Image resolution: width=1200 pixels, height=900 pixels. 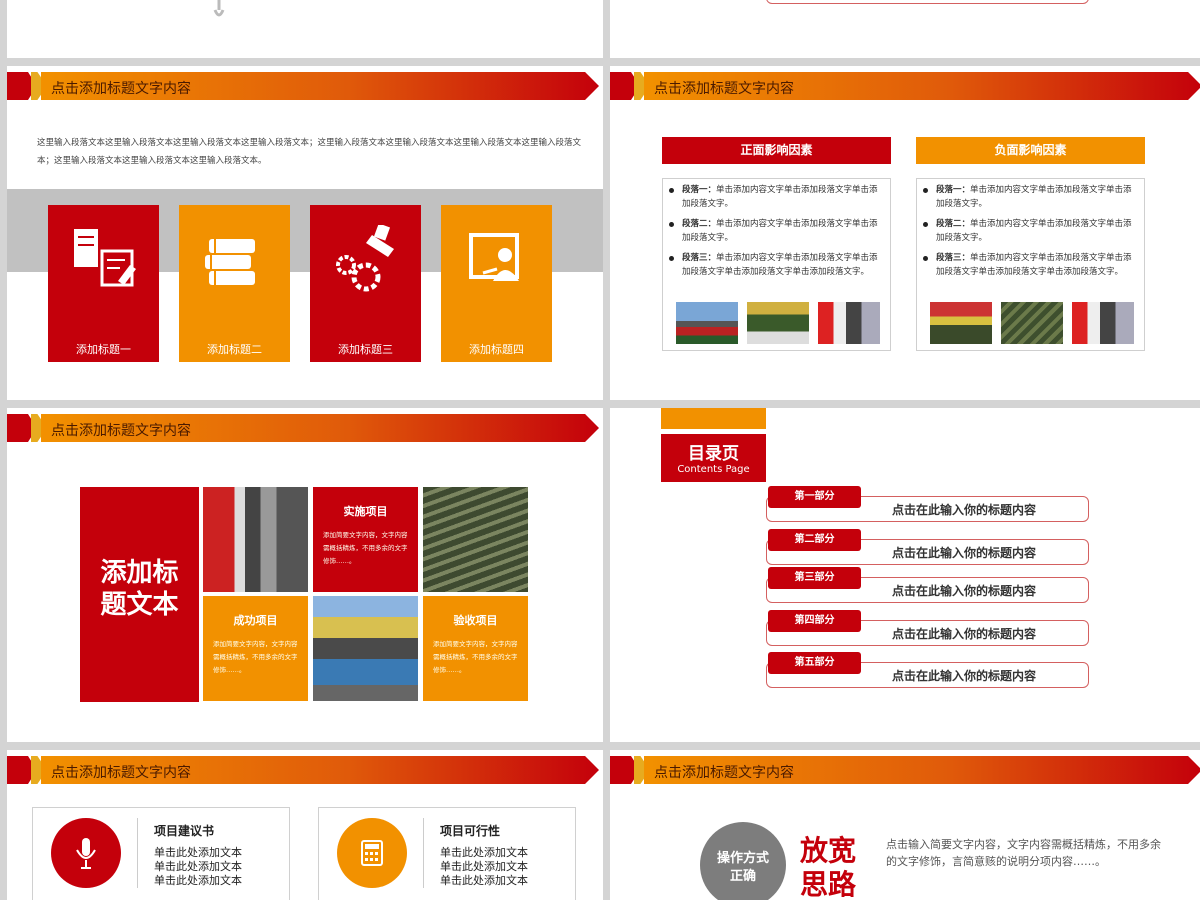 I want to click on presenter-board-icon, so click(x=494, y=257).